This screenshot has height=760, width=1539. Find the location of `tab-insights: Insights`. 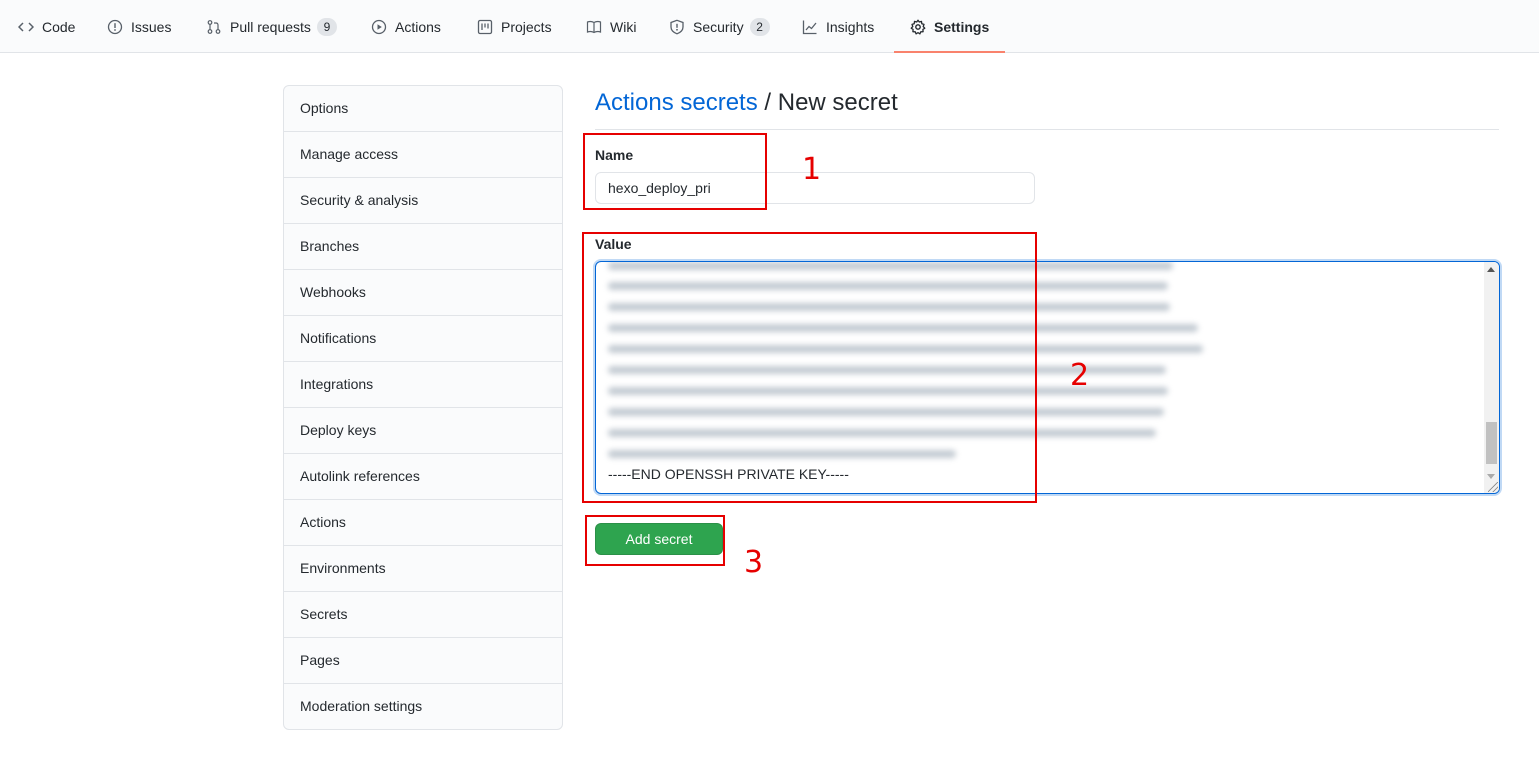

tab-insights: Insights is located at coordinates (838, 26).